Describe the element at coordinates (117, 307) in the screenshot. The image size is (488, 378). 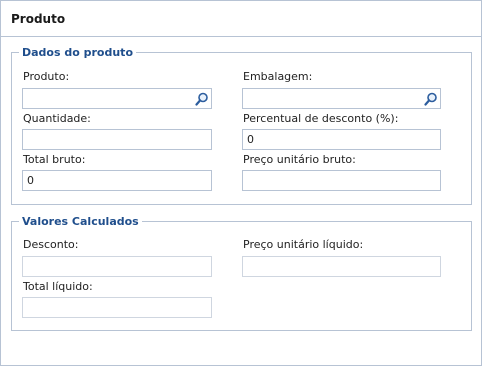
I see `total-liquido-field` at that location.